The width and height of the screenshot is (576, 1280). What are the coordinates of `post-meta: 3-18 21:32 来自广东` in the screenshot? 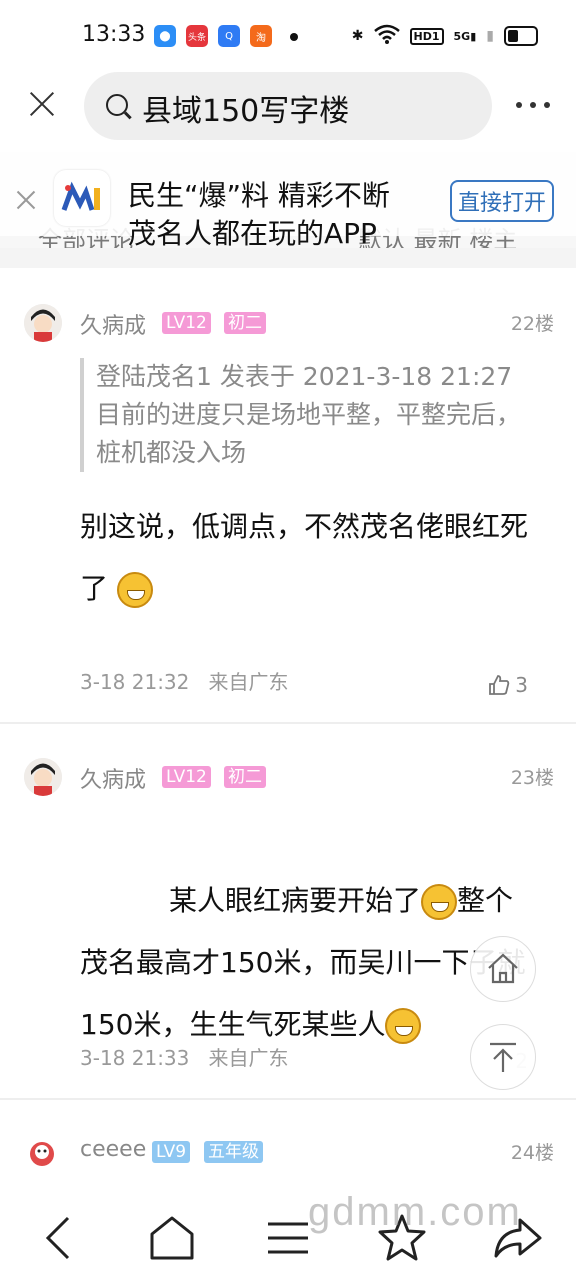 It's located at (184, 680).